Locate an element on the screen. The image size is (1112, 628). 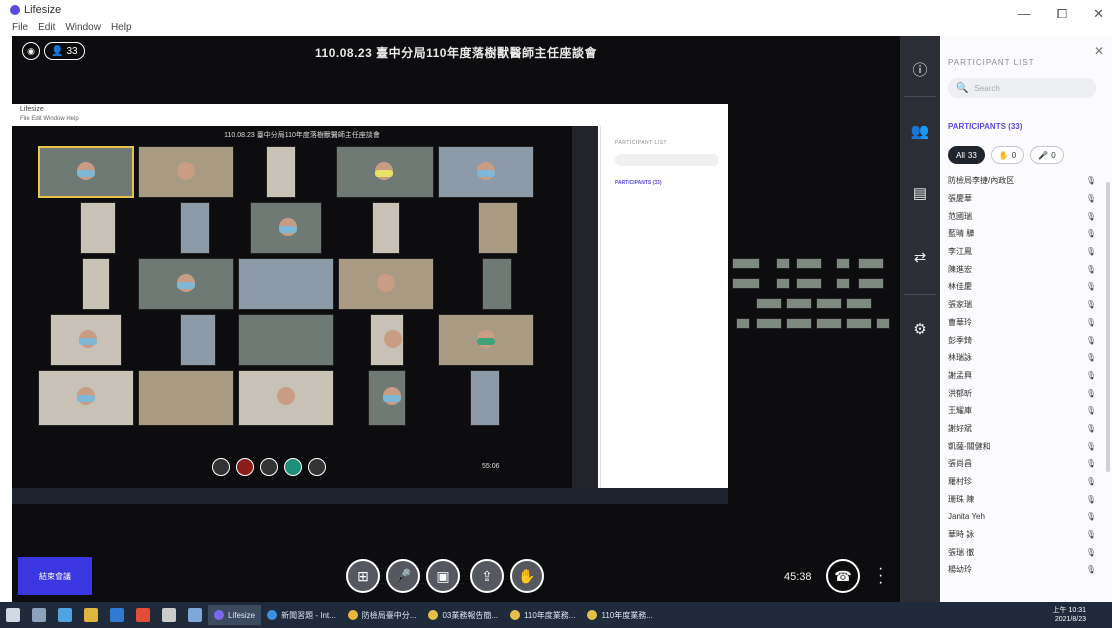
participant-row: 李江鳳 🎙 is located at coordinates (1023, 252).